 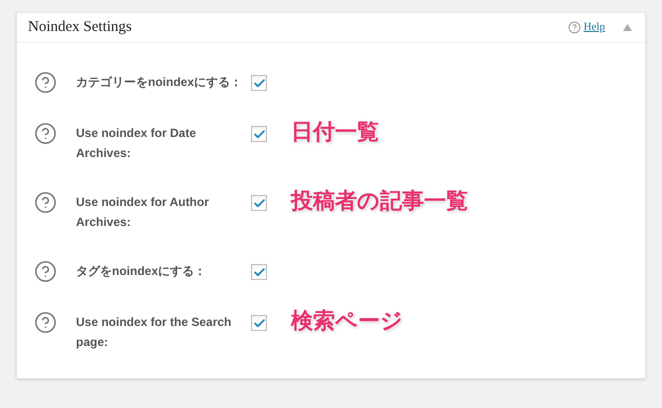 I want to click on setting-label: Use noindex for Date Archives:, so click(x=137, y=143).